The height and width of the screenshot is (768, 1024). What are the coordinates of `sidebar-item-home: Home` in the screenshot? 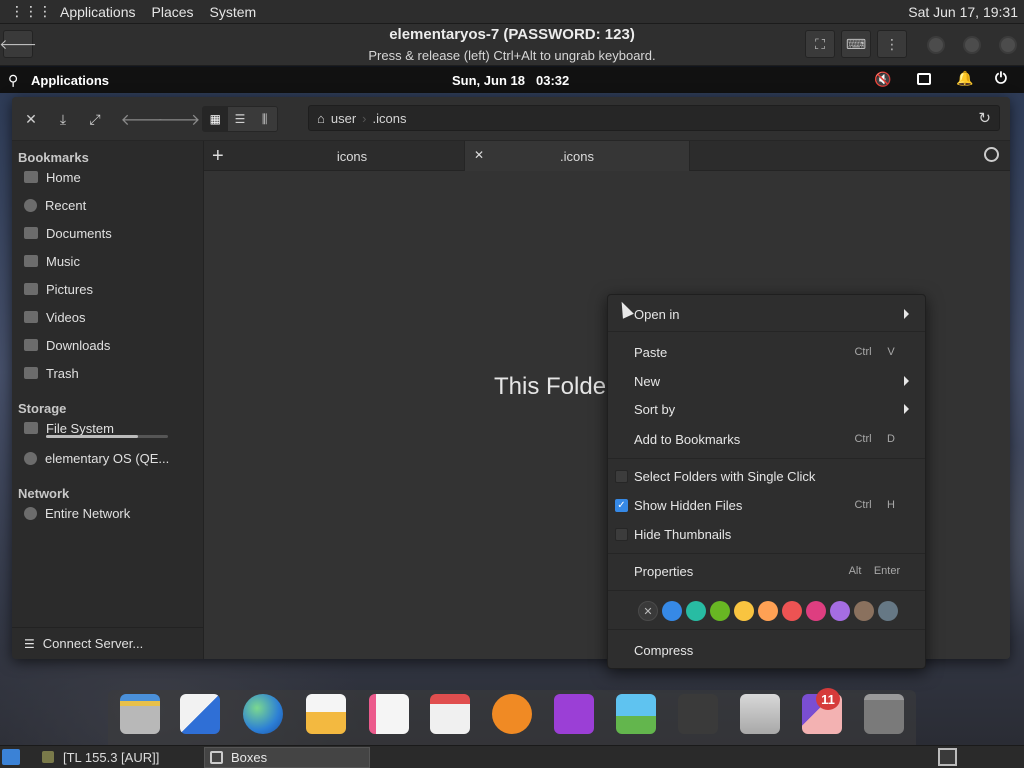 It's located at (113, 177).